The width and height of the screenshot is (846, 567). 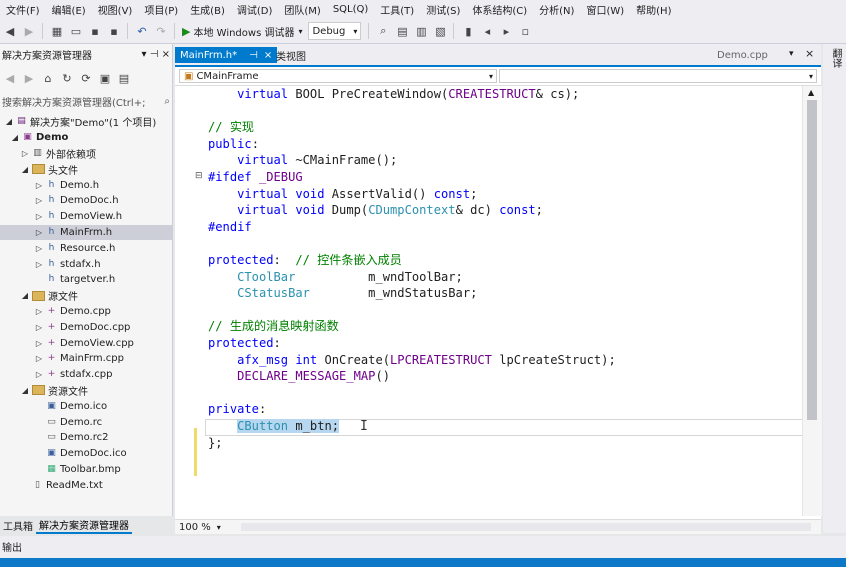 What do you see at coordinates (556, 9) in the screenshot?
I see `menu-item: 分析(N)` at bounding box center [556, 9].